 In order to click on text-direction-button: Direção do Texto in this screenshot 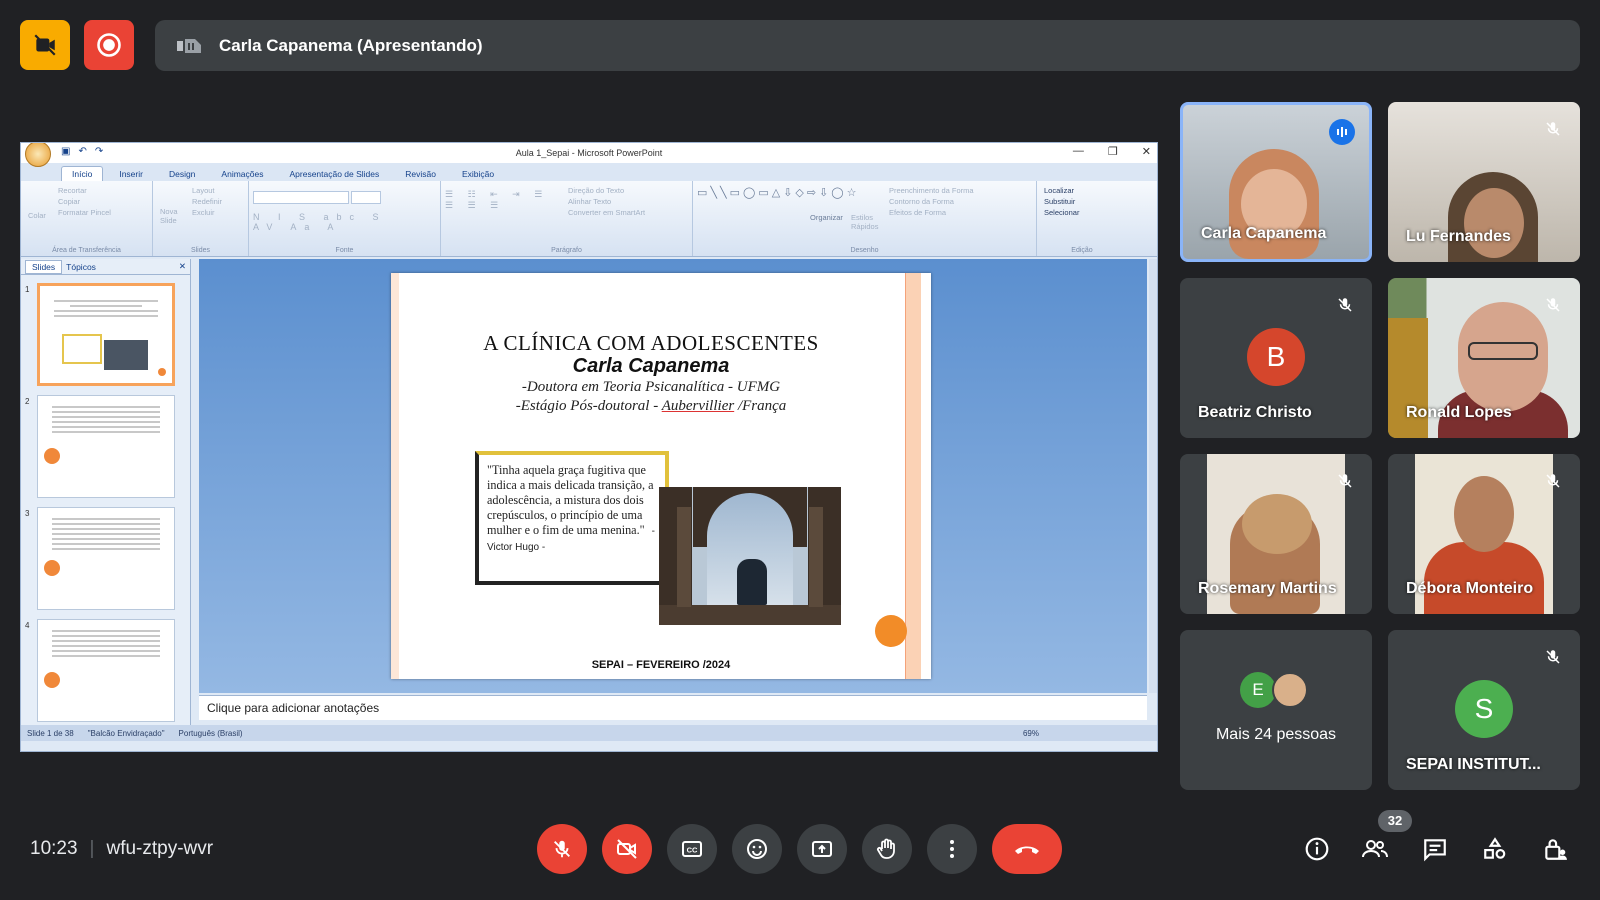, I will do `click(606, 190)`.